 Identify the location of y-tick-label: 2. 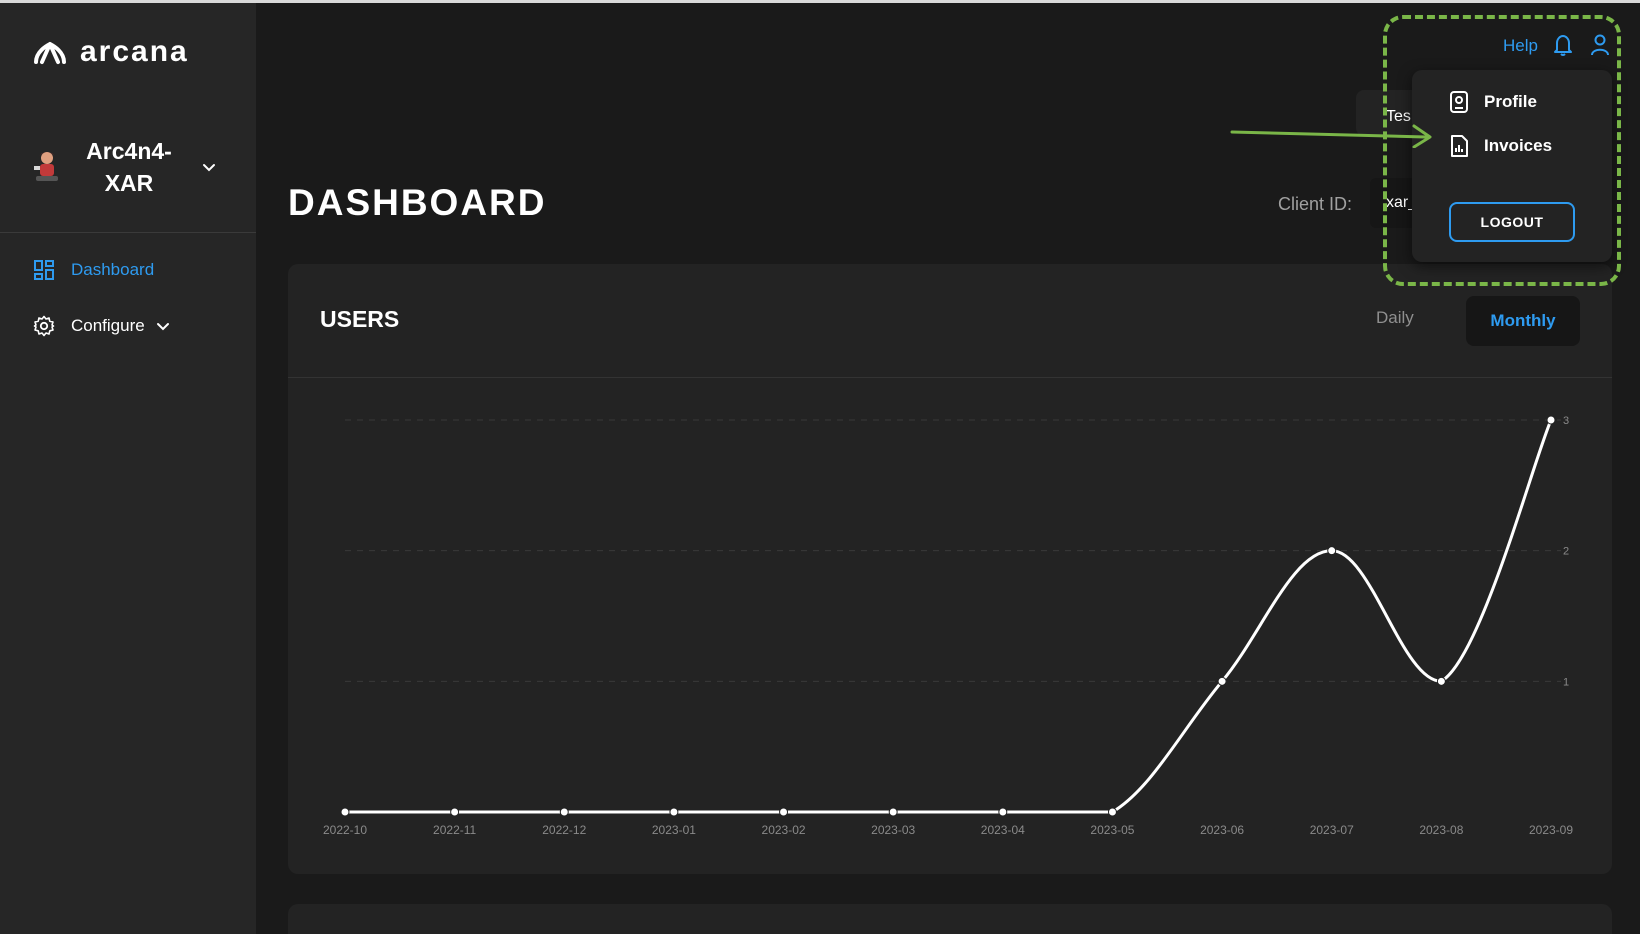
(1566, 552).